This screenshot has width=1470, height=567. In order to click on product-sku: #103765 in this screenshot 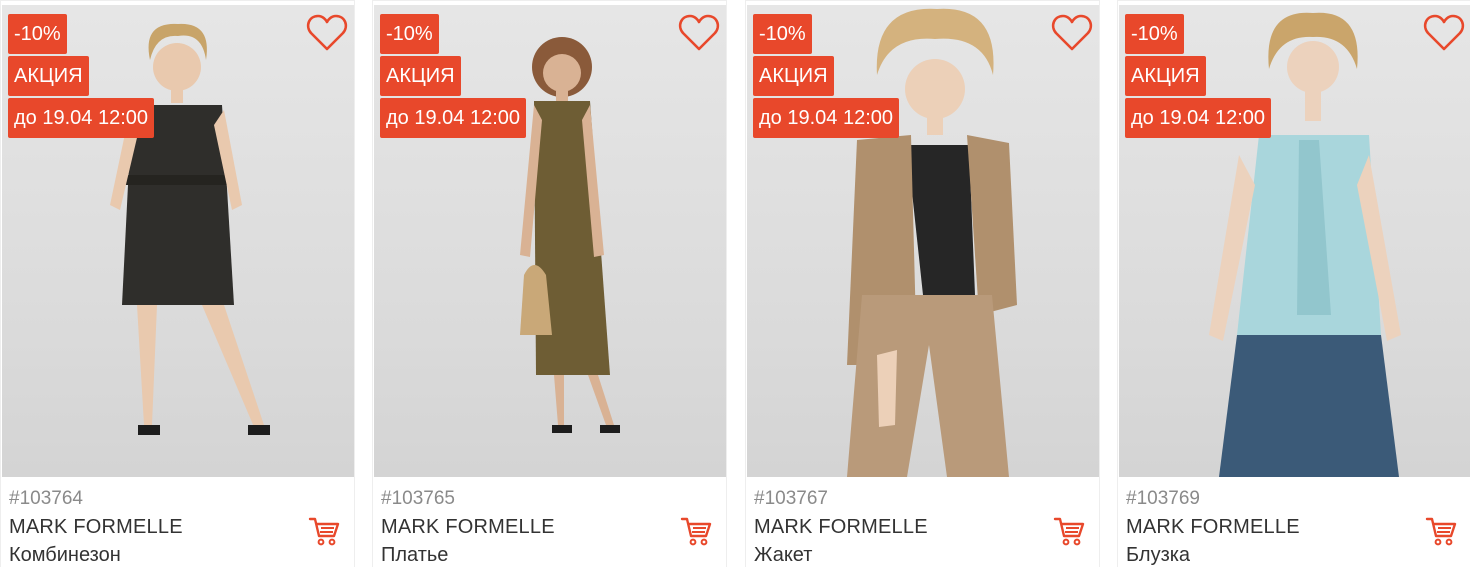, I will do `click(418, 498)`.